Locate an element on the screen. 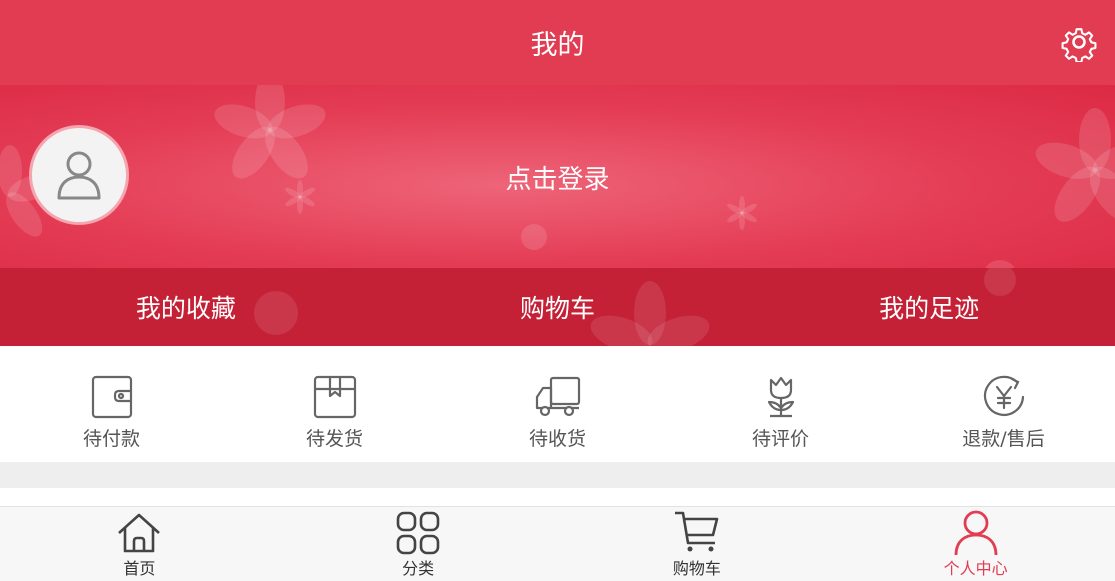 This screenshot has height=581, width=1115. order-refund-aftersale: 退款/售后 is located at coordinates (1003, 404).